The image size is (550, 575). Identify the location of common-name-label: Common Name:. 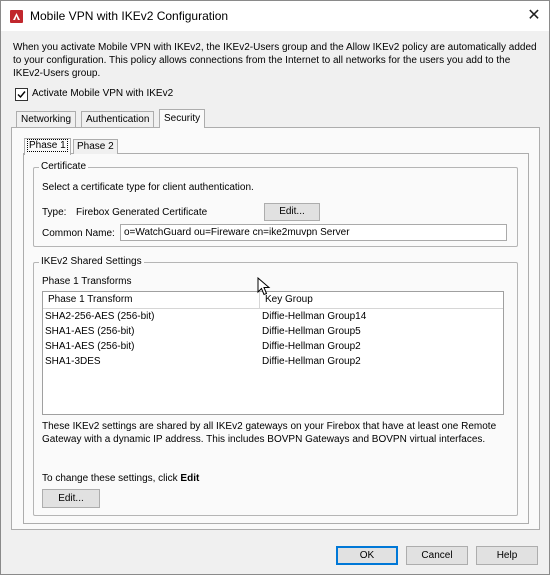
(78, 233).